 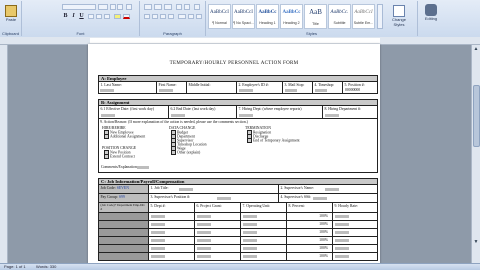 What do you see at coordinates (119, 156) in the screenshot?
I see `extend-contract-option: Extend Contract` at bounding box center [119, 156].